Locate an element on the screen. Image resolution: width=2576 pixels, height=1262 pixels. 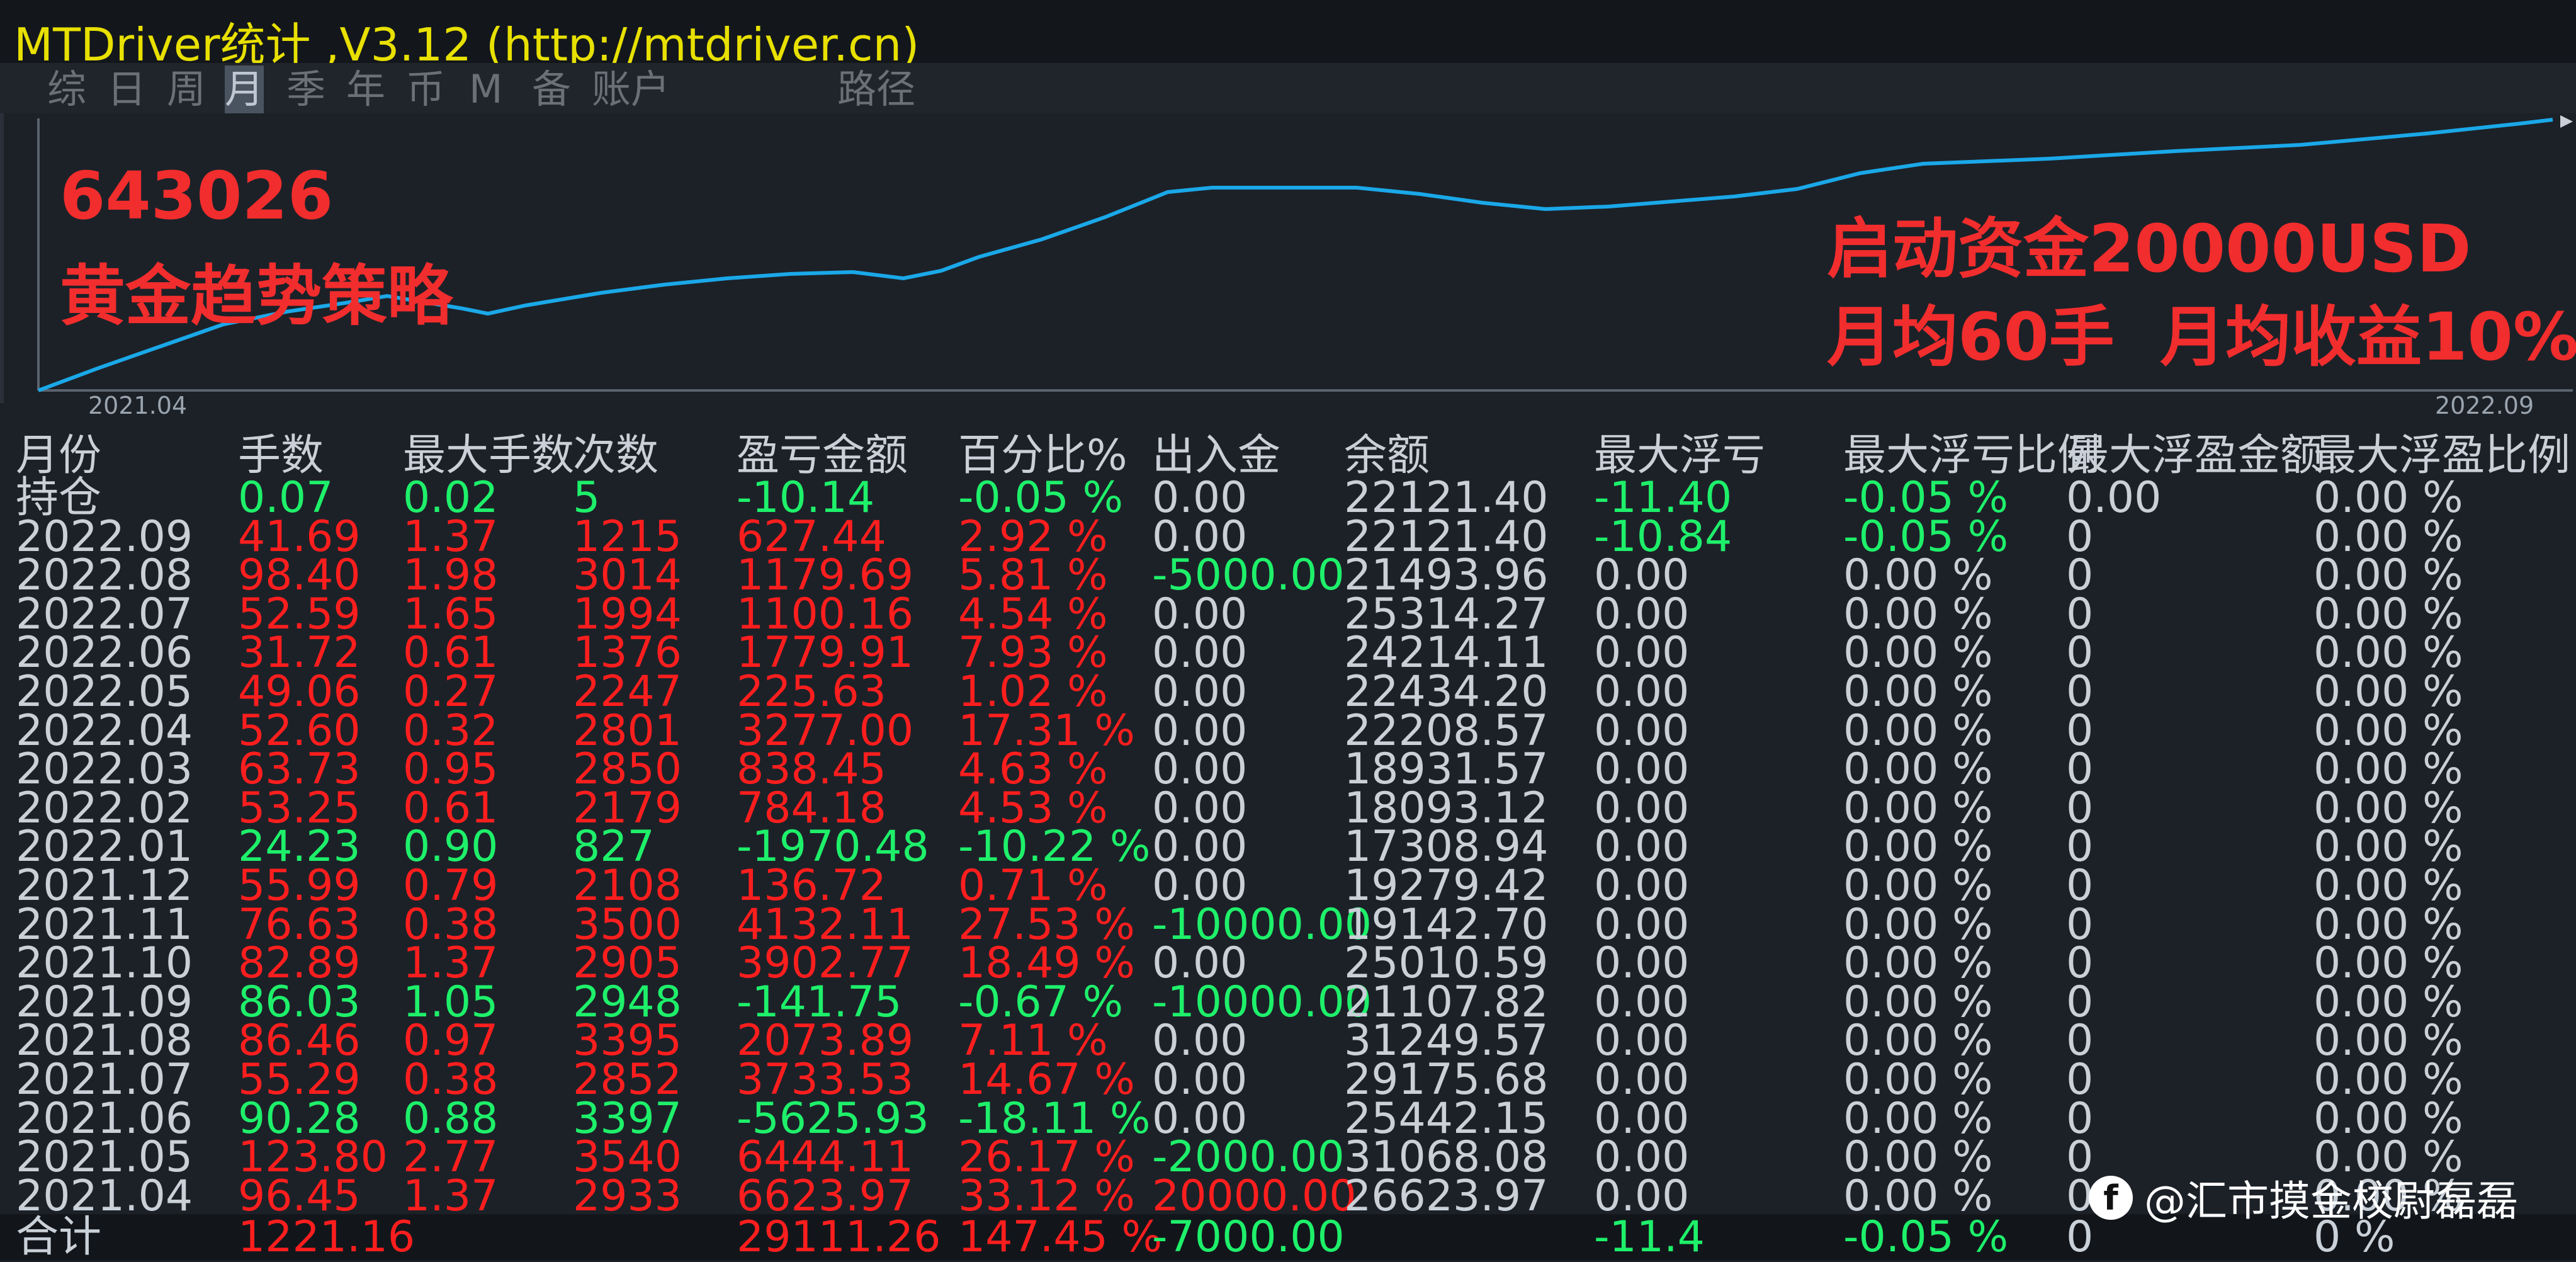
column-header-max-lots: 最大手数 is located at coordinates (488, 456).